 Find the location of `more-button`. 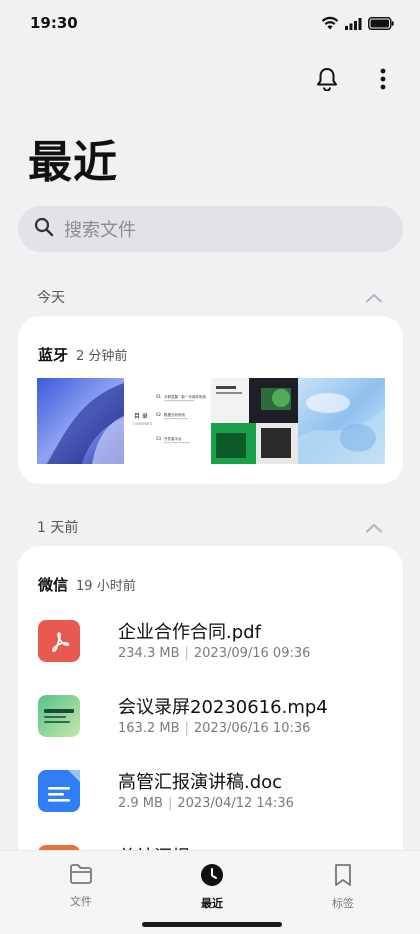

more-button is located at coordinates (383, 81).